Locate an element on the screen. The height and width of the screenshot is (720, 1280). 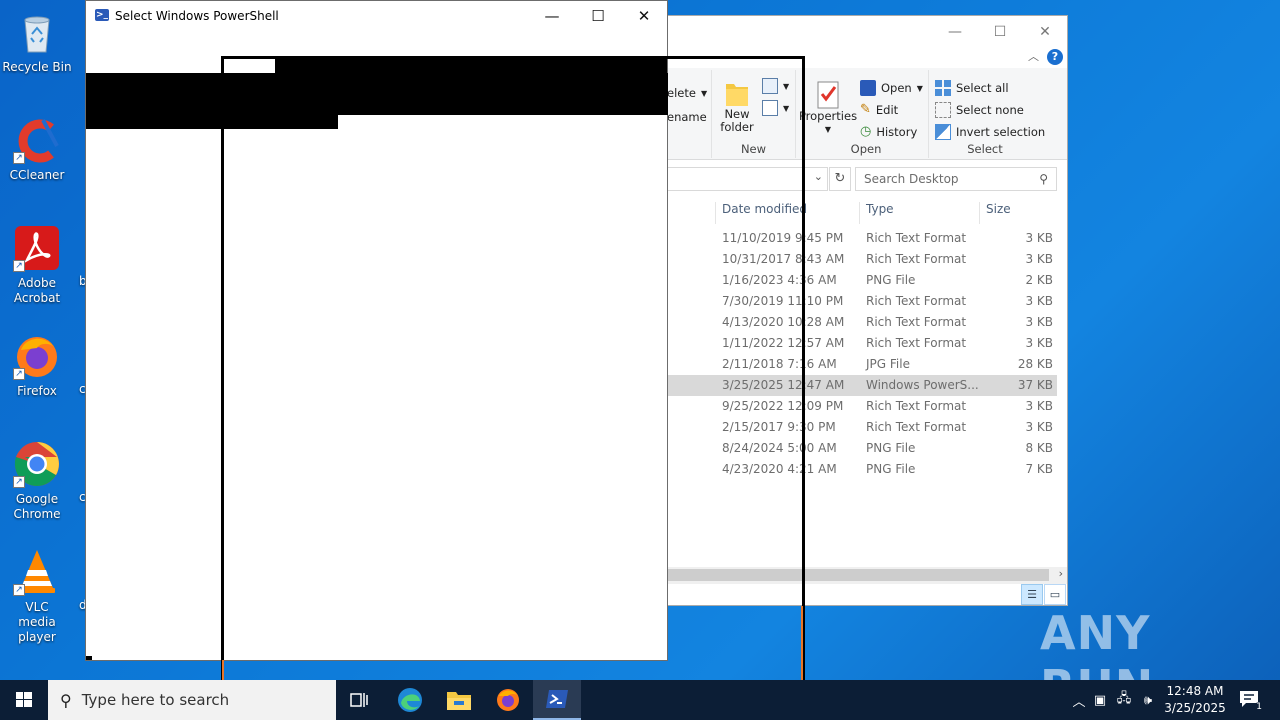
file-row: 4/13/2020 10:28 AM Rich Text Format 3 KB is located at coordinates (829, 322).